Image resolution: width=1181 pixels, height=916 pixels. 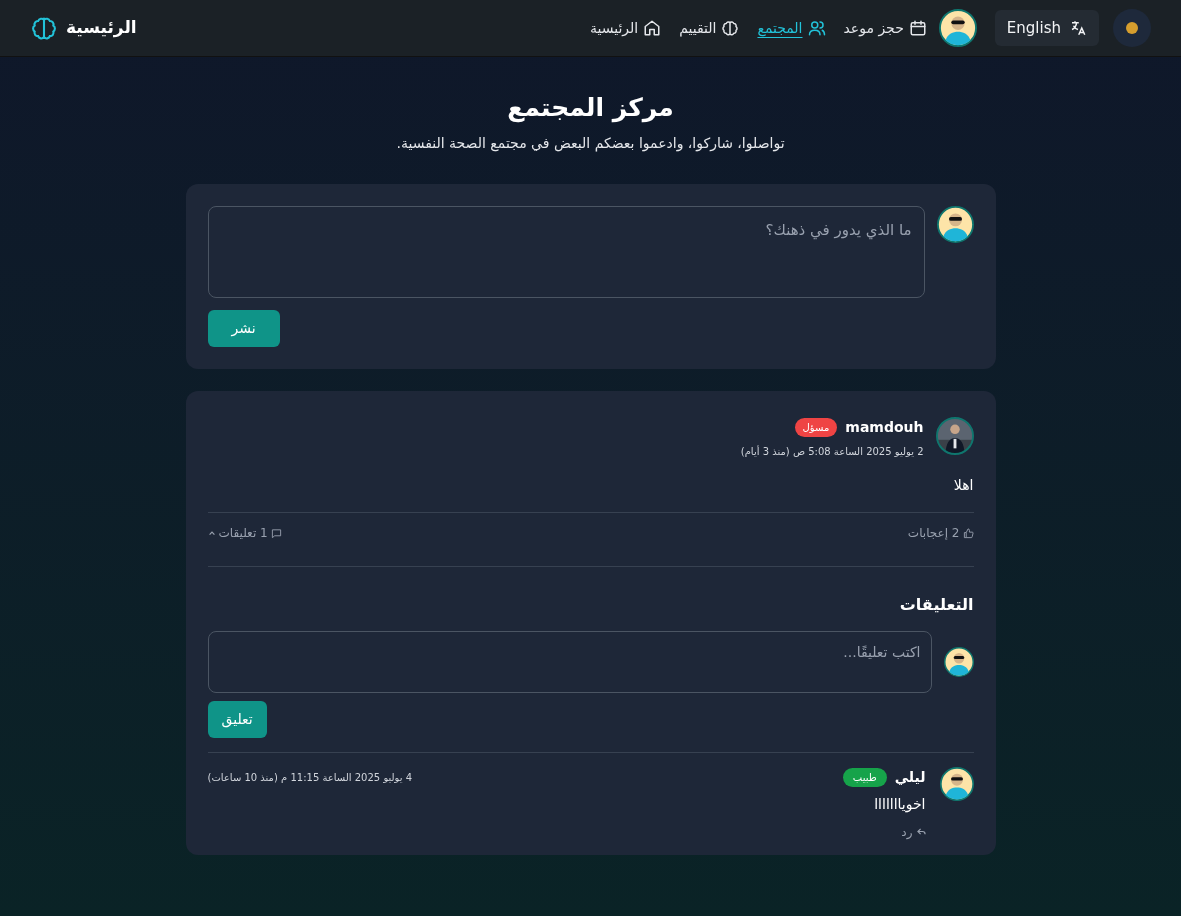 I want to click on brain-icon, so click(x=730, y=28).